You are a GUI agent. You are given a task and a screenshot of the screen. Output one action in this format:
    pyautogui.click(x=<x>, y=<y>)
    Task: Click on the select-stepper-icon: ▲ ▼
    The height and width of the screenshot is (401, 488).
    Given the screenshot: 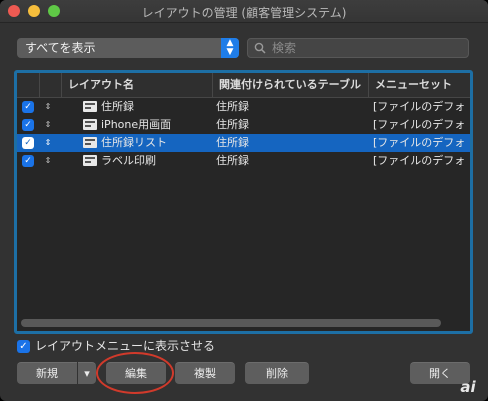 What is the action you would take?
    pyautogui.click(x=230, y=48)
    